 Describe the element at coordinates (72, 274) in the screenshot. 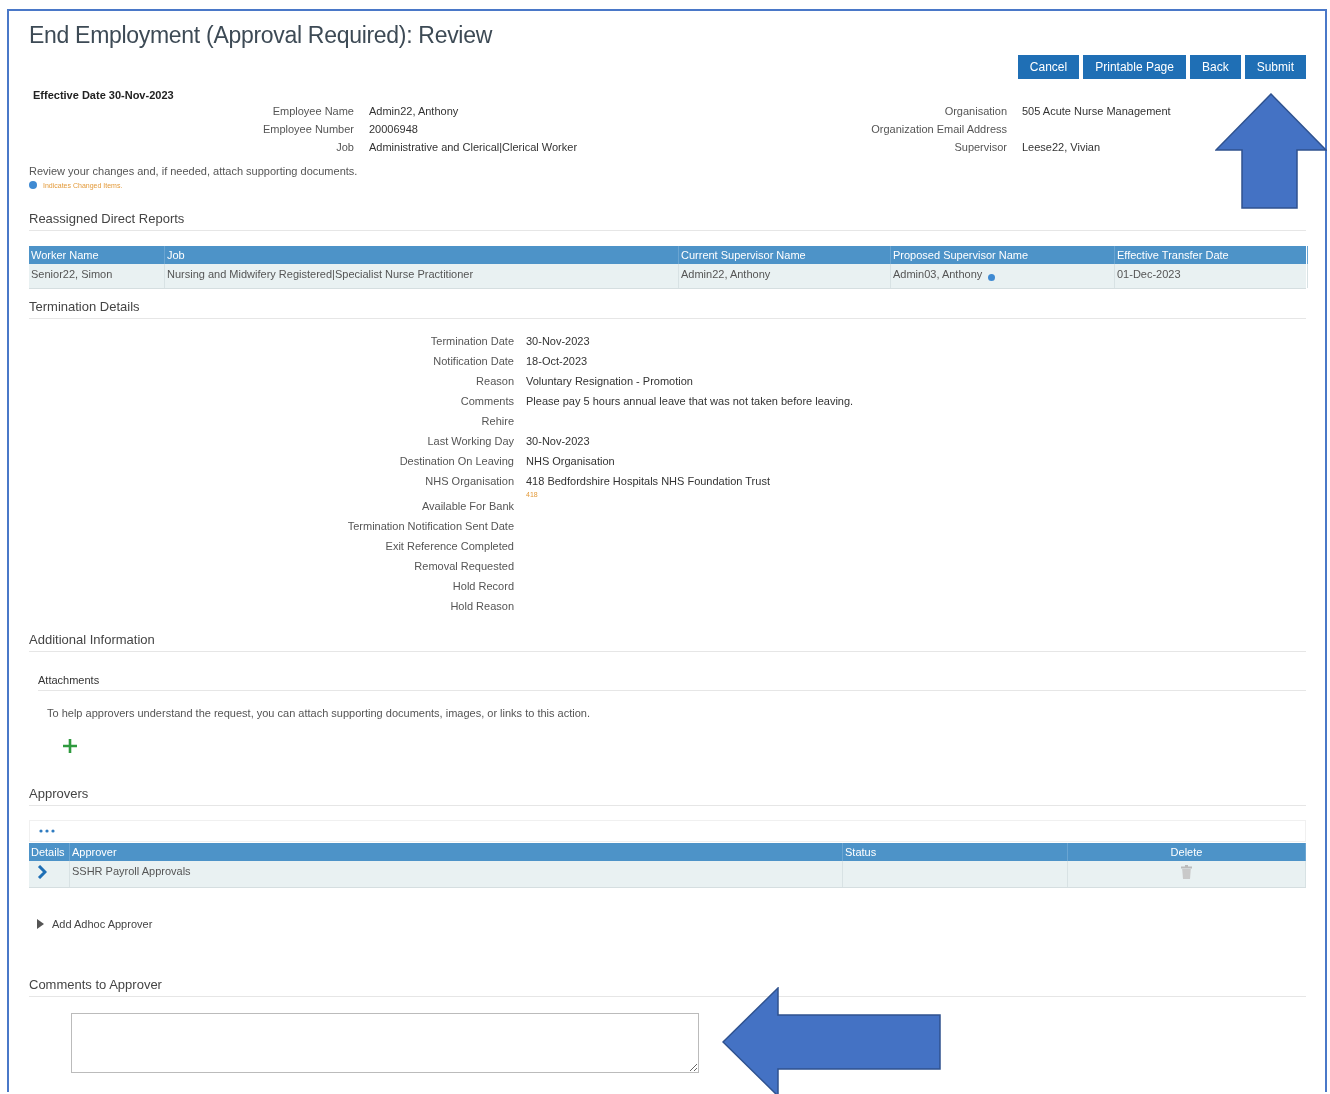

I see `cell-text: Senior22, Simon` at that location.